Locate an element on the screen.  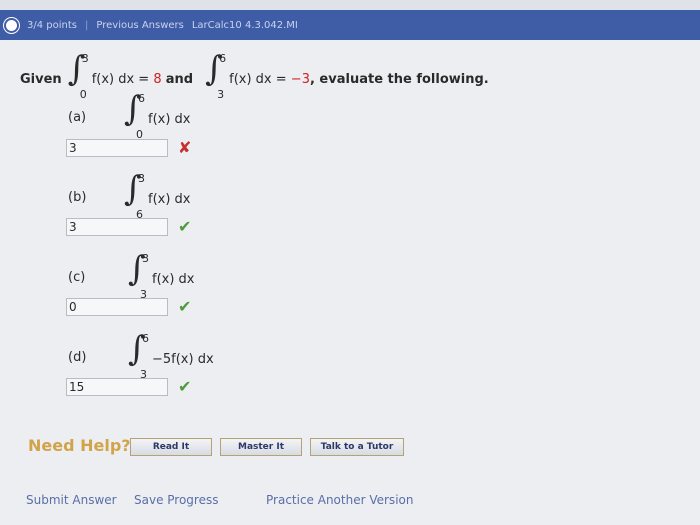
part-a-integrand: f(x) dx is located at coordinates (169, 119).